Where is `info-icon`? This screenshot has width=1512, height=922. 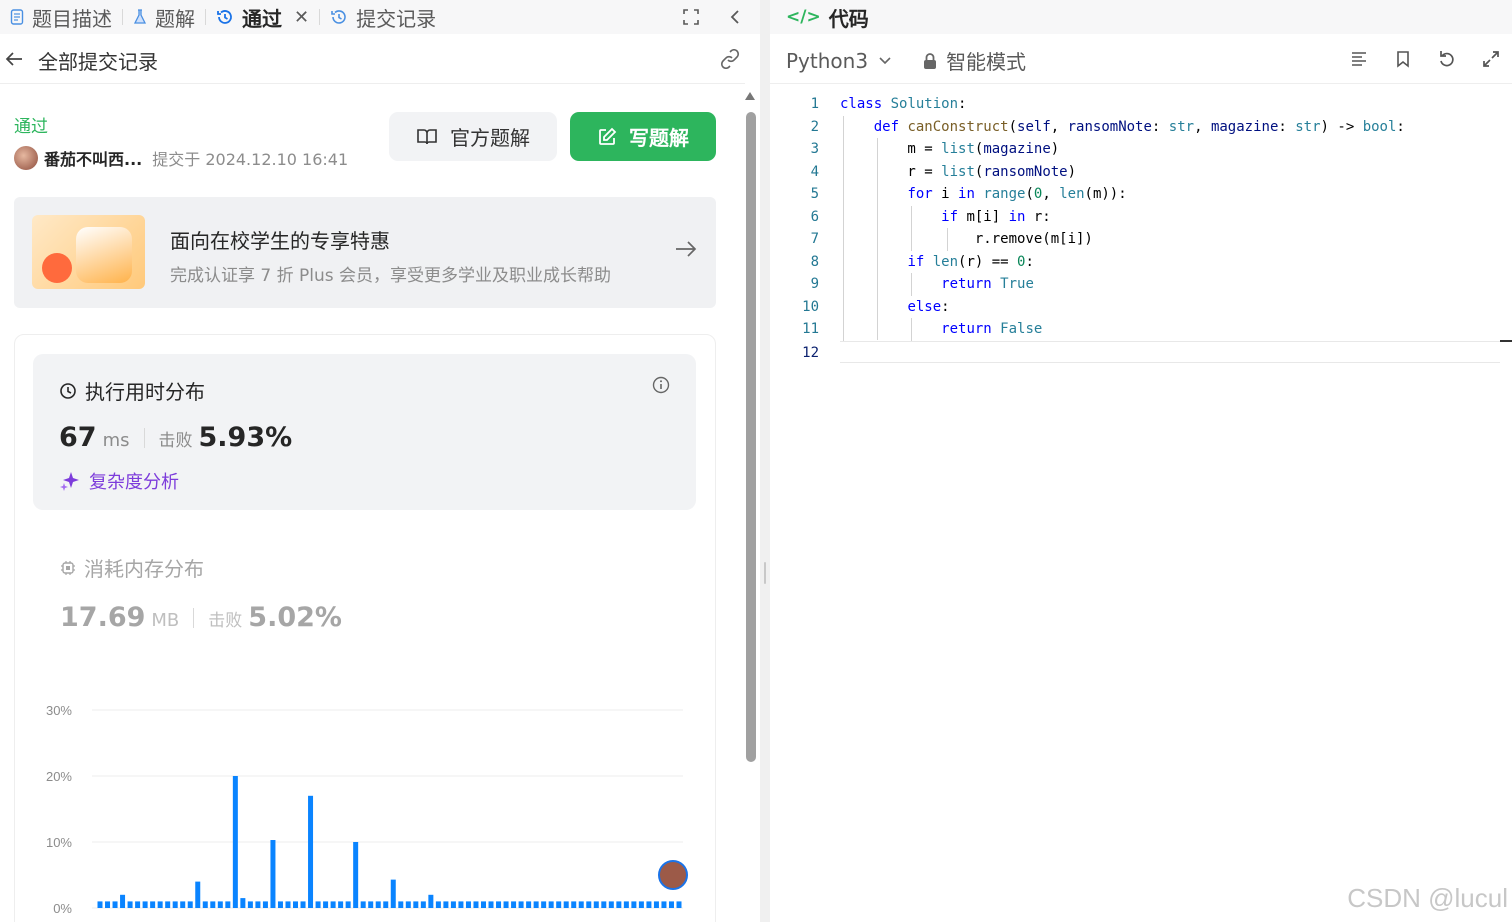
info-icon is located at coordinates (661, 385).